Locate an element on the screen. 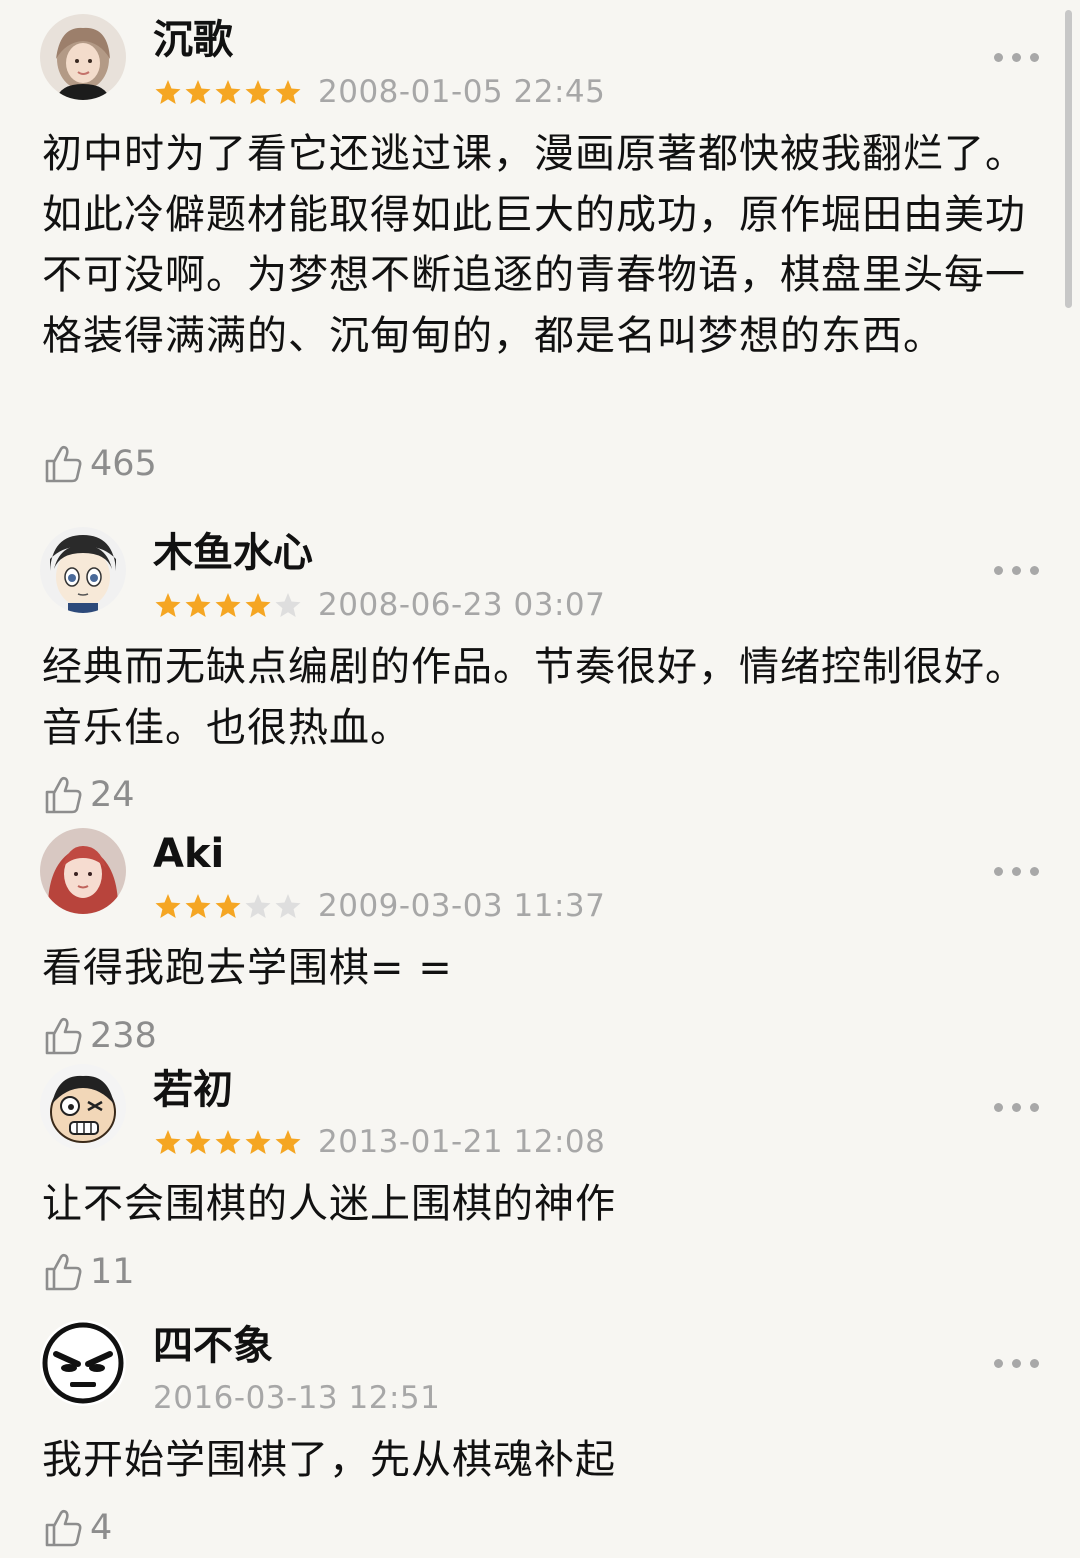 This screenshot has height=1558, width=1080. comment-meta: 2008-06-23 03:07 is located at coordinates (379, 605).